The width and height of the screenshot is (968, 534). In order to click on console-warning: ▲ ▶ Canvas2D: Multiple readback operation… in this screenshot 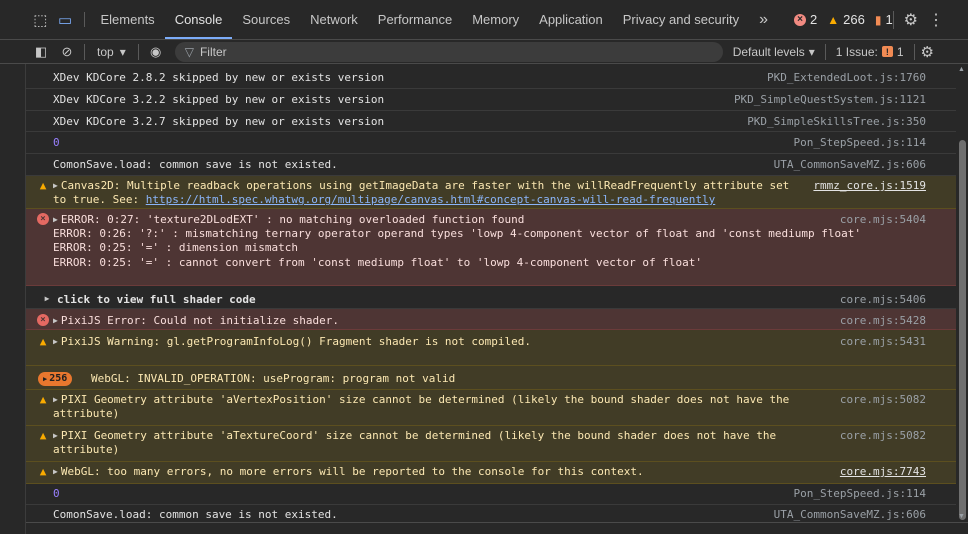, I will do `click(491, 192)`.